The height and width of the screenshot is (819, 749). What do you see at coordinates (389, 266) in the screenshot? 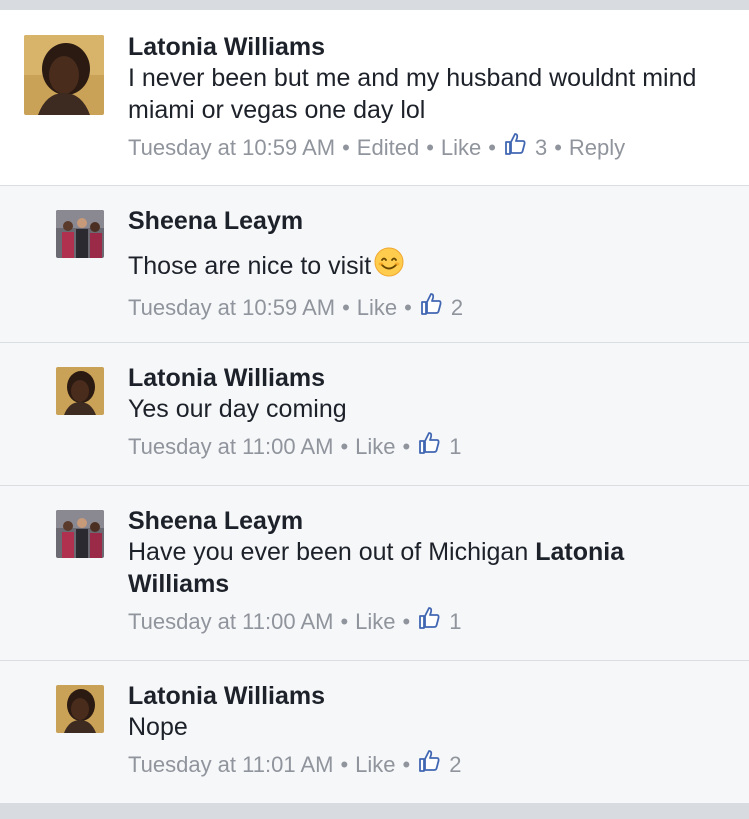
I see `smiling-face-emoji-icon` at bounding box center [389, 266].